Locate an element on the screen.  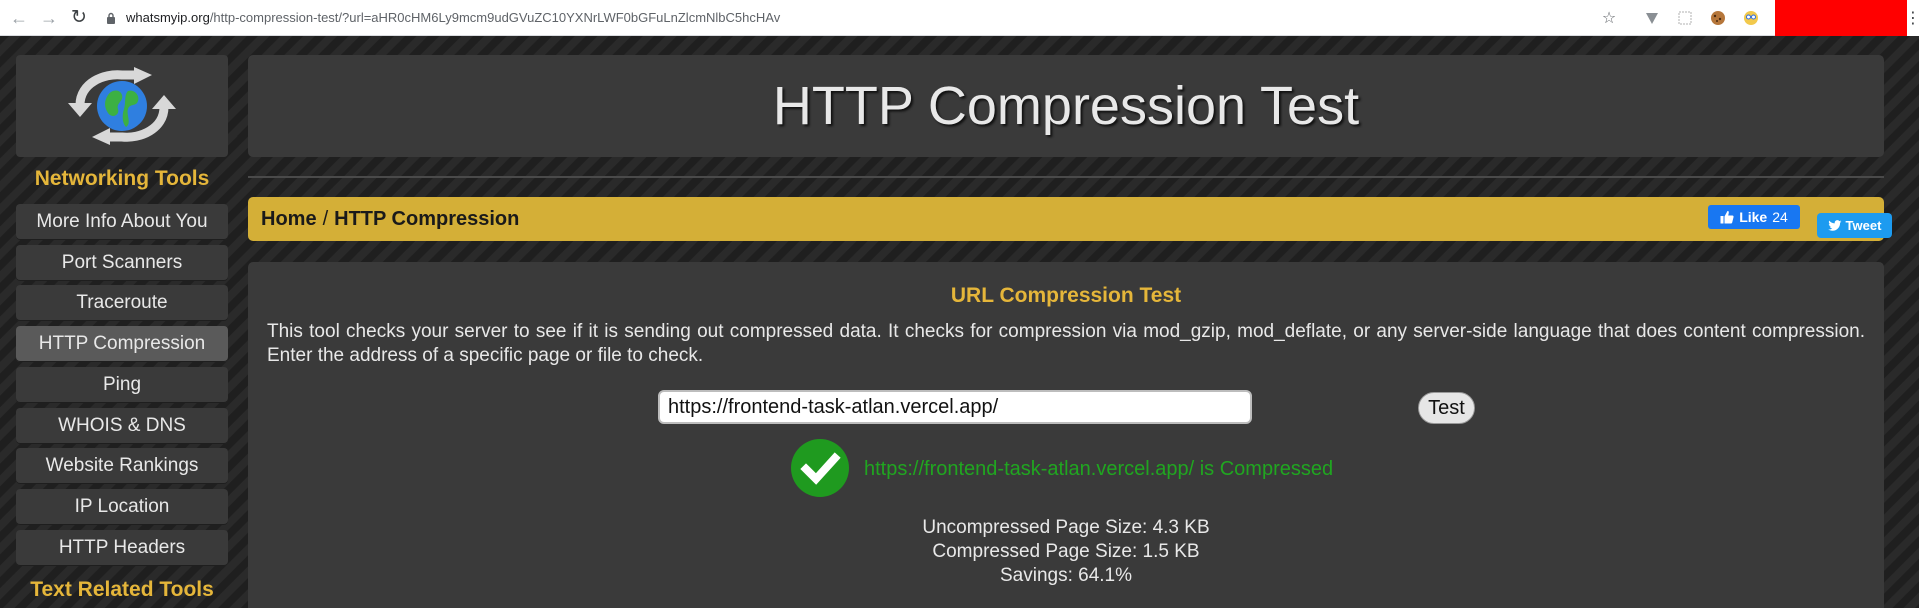
site-logo is located at coordinates (122, 106).